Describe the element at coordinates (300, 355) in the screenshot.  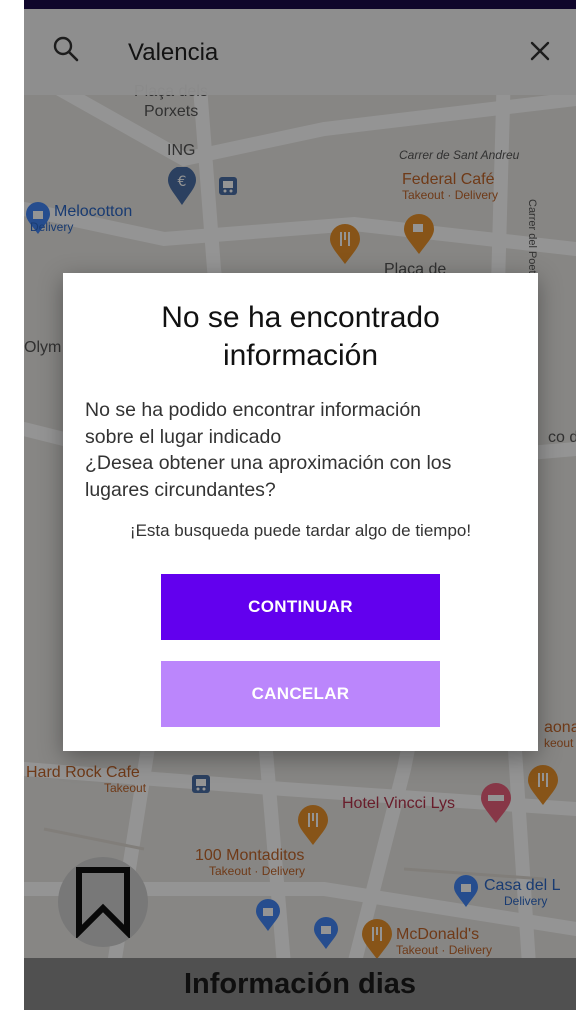
I see `dialog-title-line2: información` at that location.